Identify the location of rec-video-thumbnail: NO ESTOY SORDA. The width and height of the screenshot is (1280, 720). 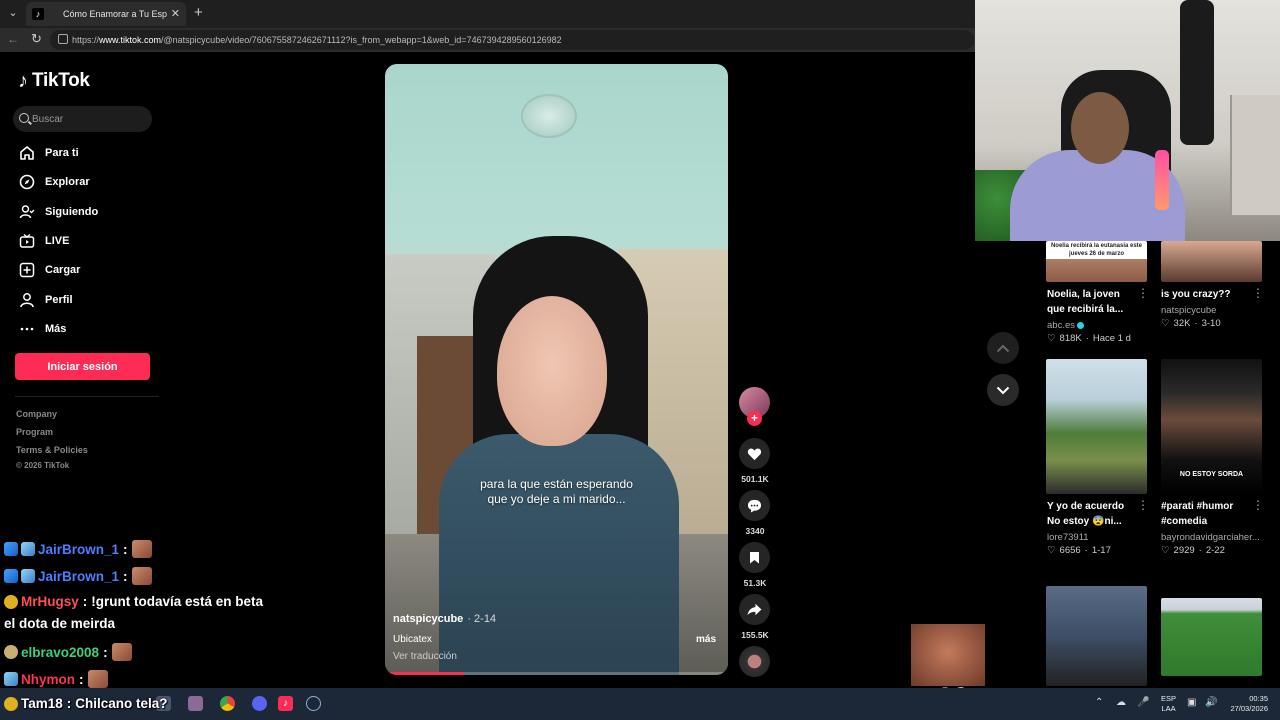
(1211, 426).